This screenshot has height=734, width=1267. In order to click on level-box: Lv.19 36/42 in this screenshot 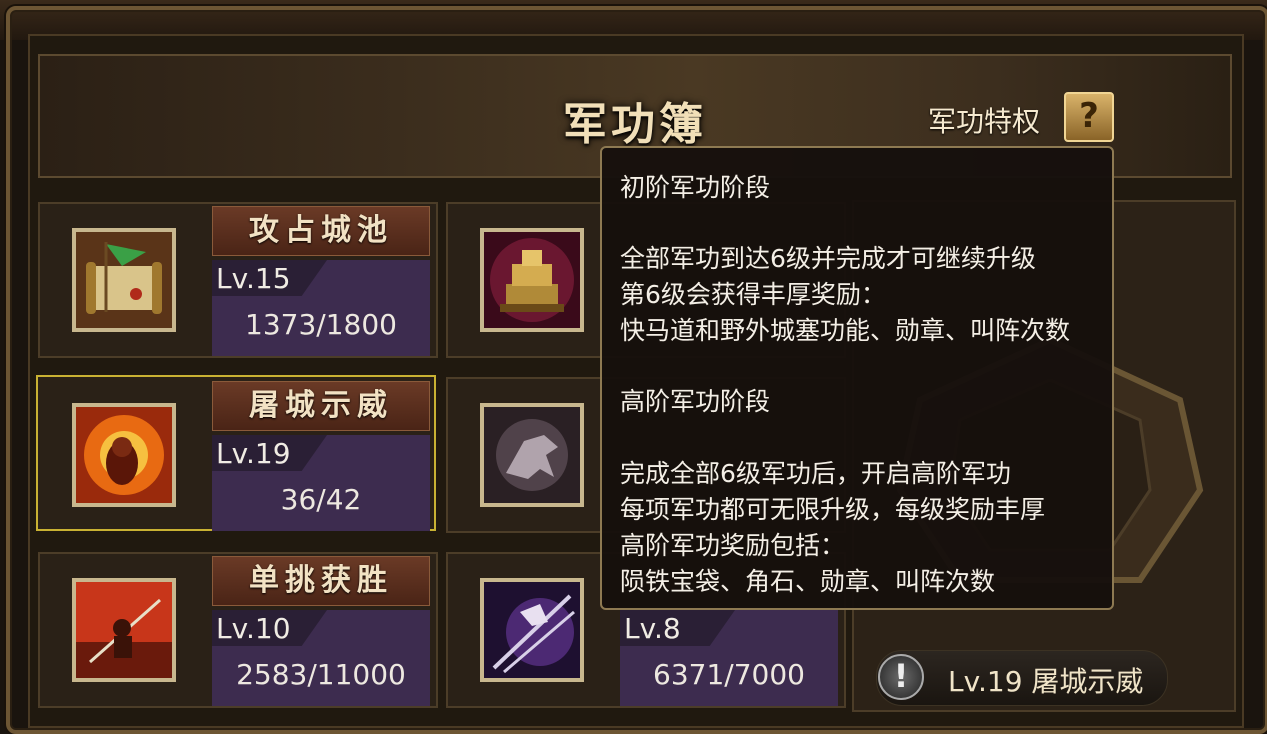, I will do `click(321, 483)`.